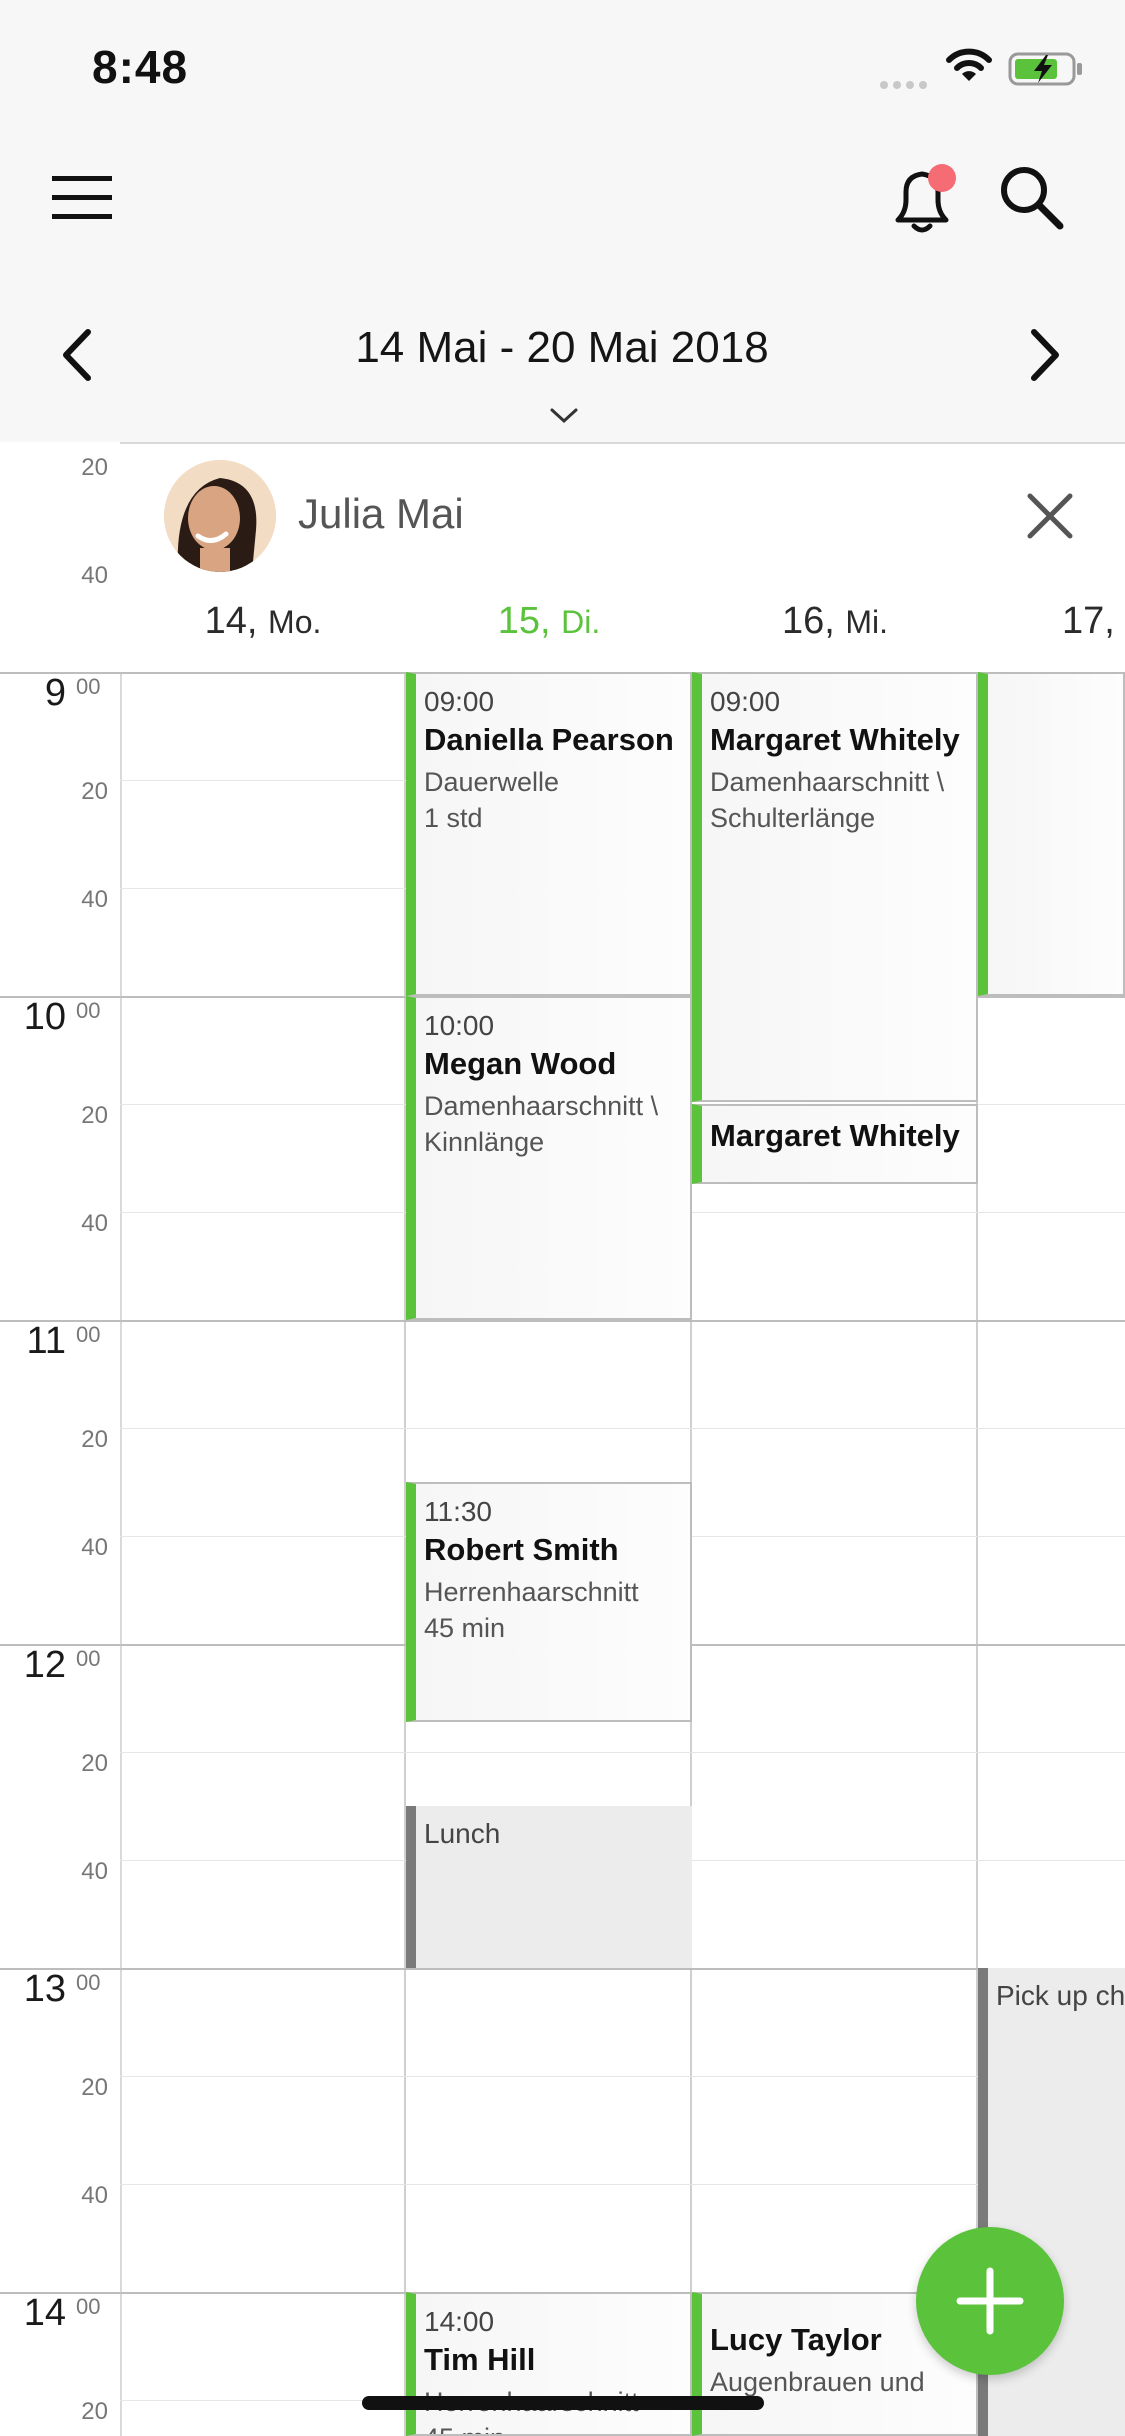 The image size is (1125, 2436). I want to click on hour-label: 12, so click(44, 1665).